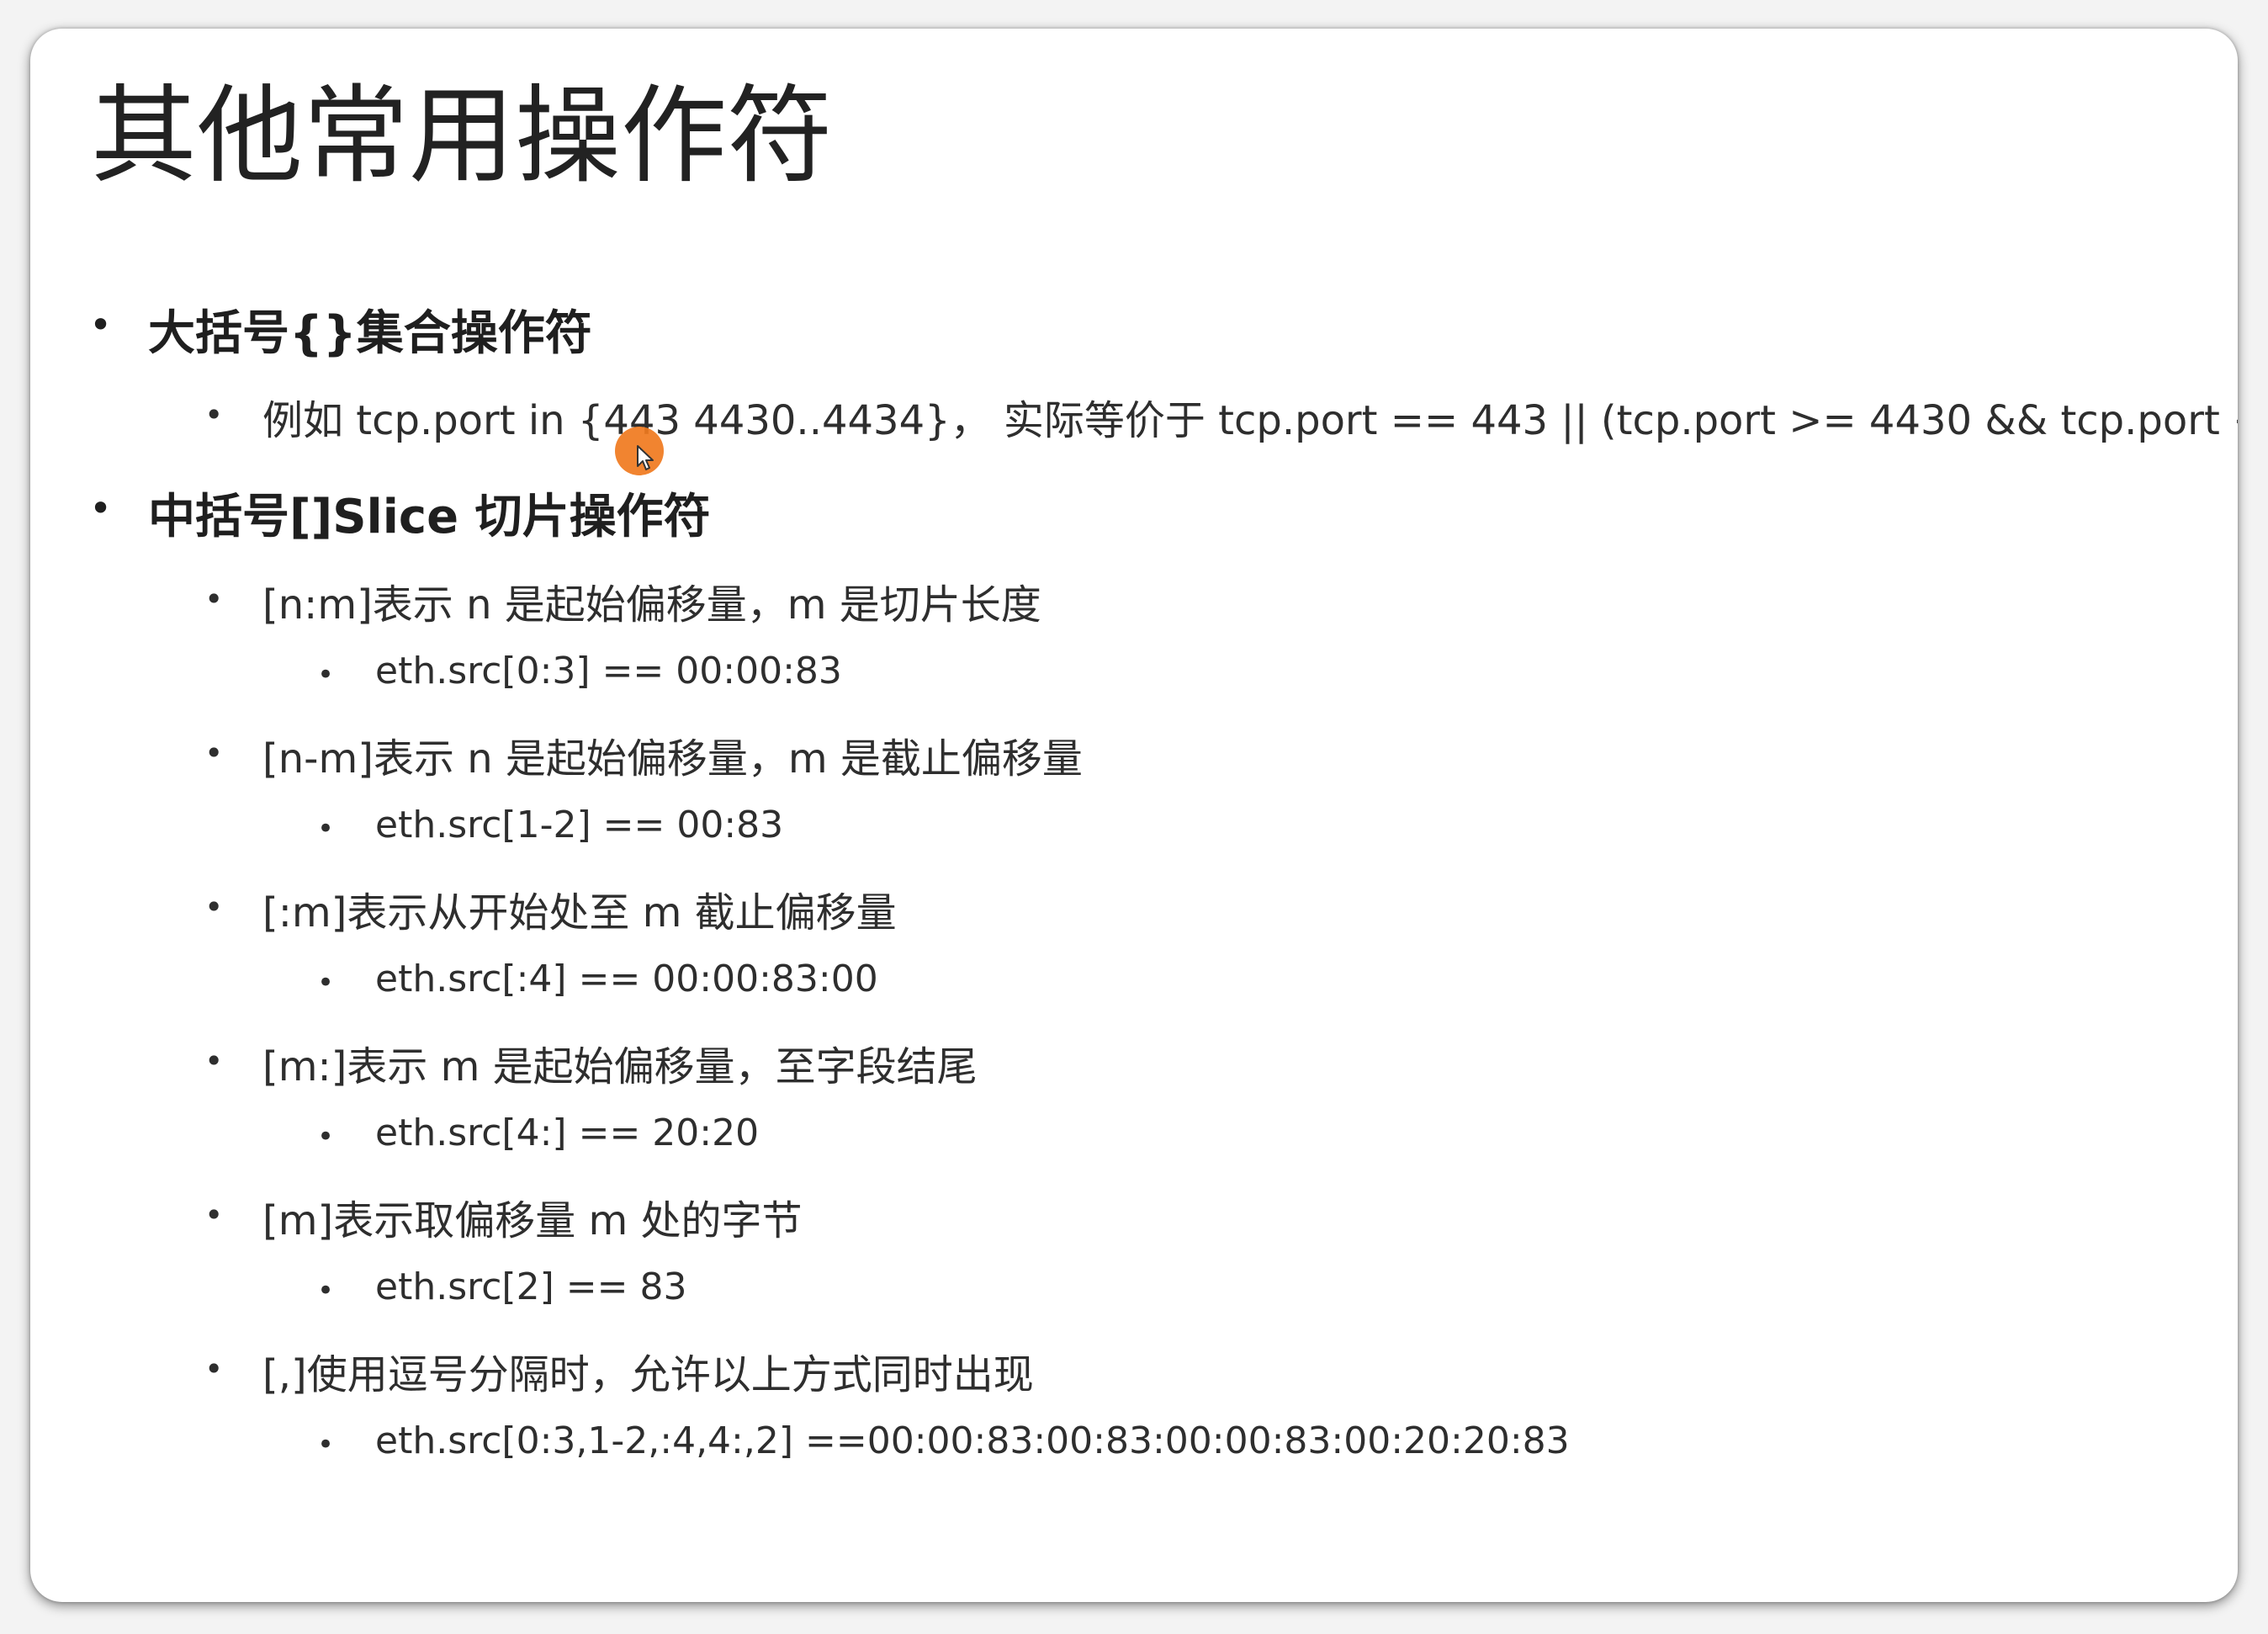 The image size is (2268, 1634). I want to click on section-heading-braces: 大括号{}集合操作符, so click(370, 334).